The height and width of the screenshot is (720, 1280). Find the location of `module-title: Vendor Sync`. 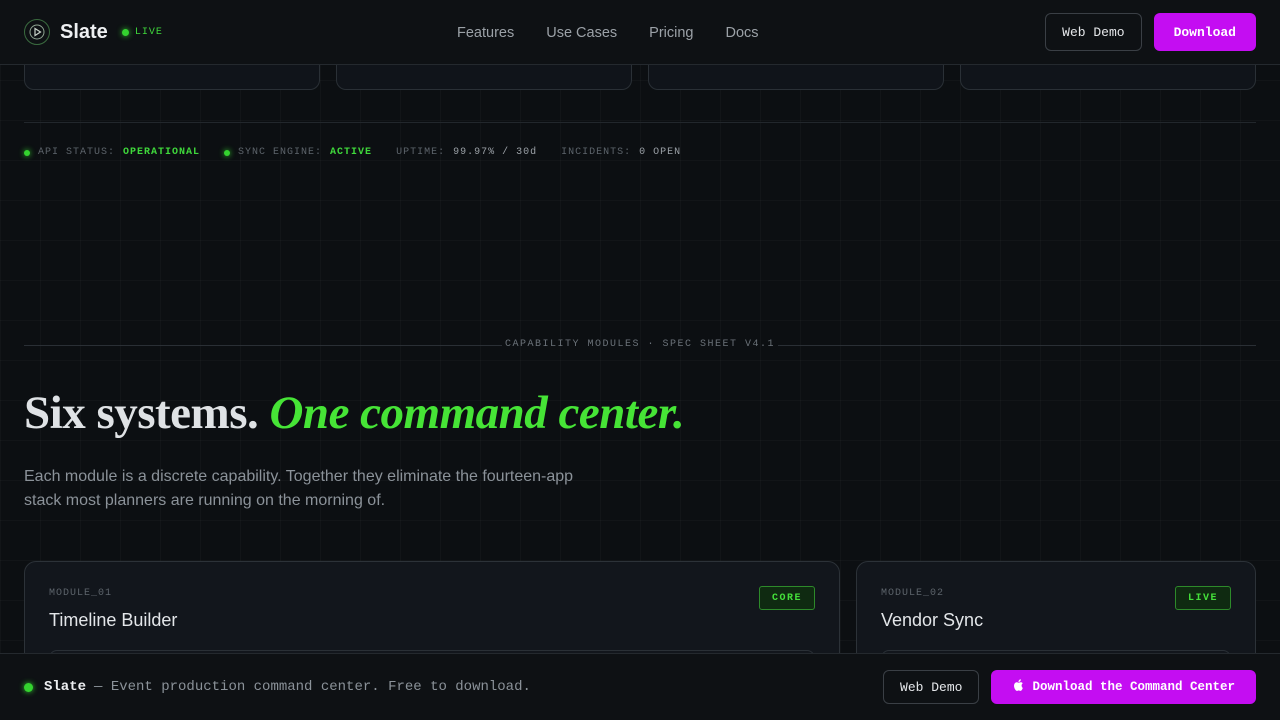

module-title: Vendor Sync is located at coordinates (932, 620).